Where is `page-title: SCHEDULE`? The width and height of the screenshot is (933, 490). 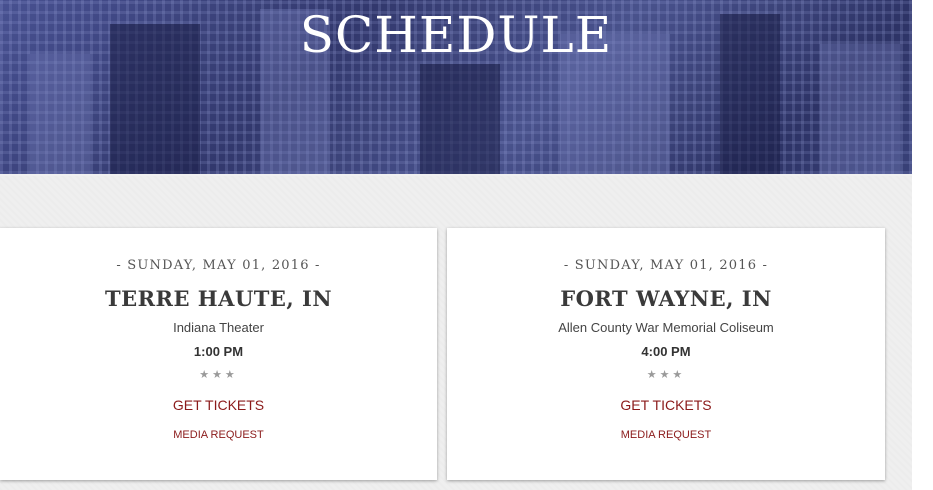 page-title: SCHEDULE is located at coordinates (456, 35).